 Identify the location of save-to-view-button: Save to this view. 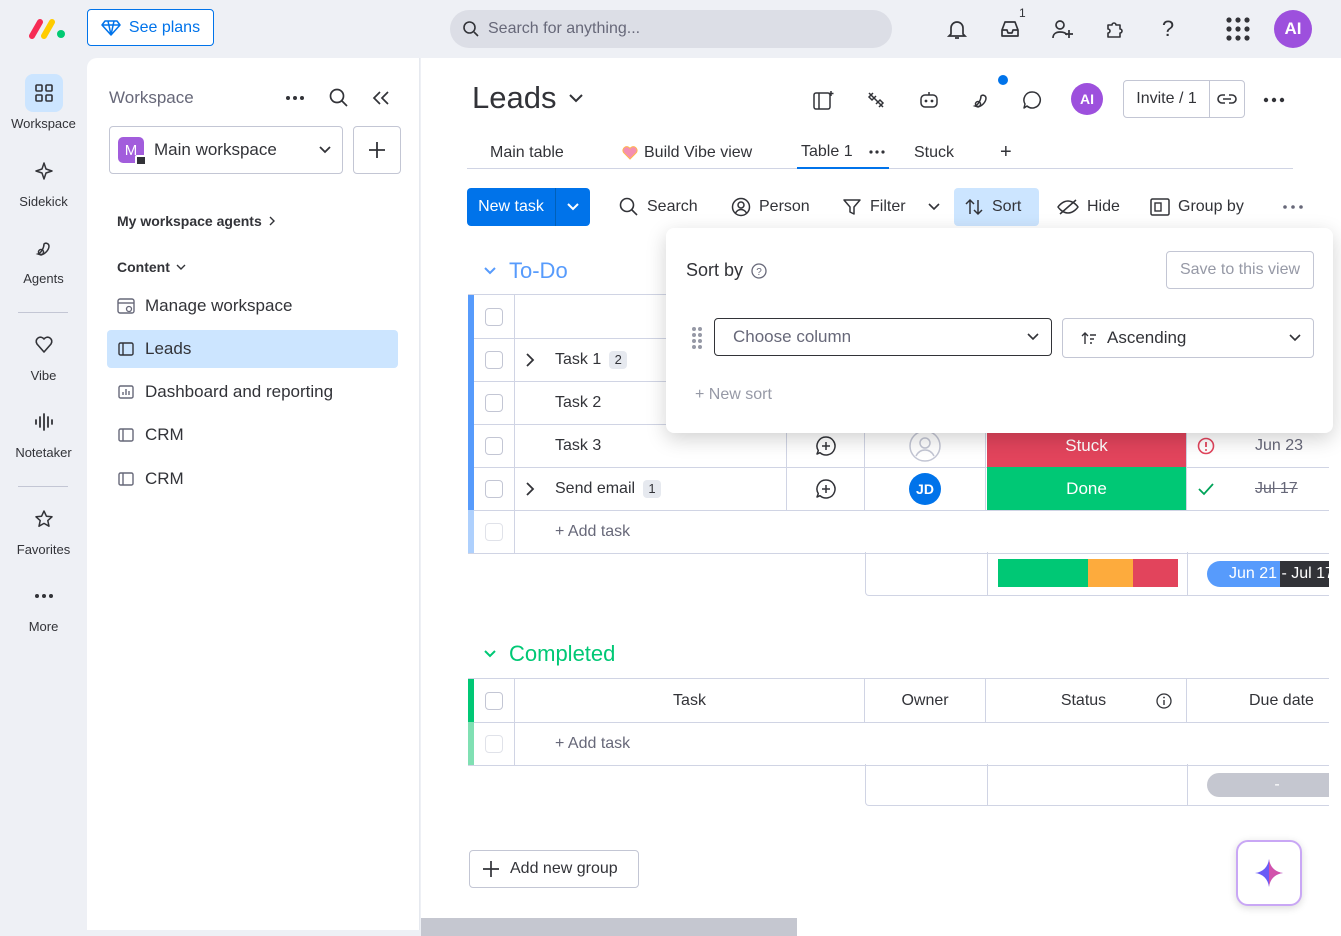
(1240, 270).